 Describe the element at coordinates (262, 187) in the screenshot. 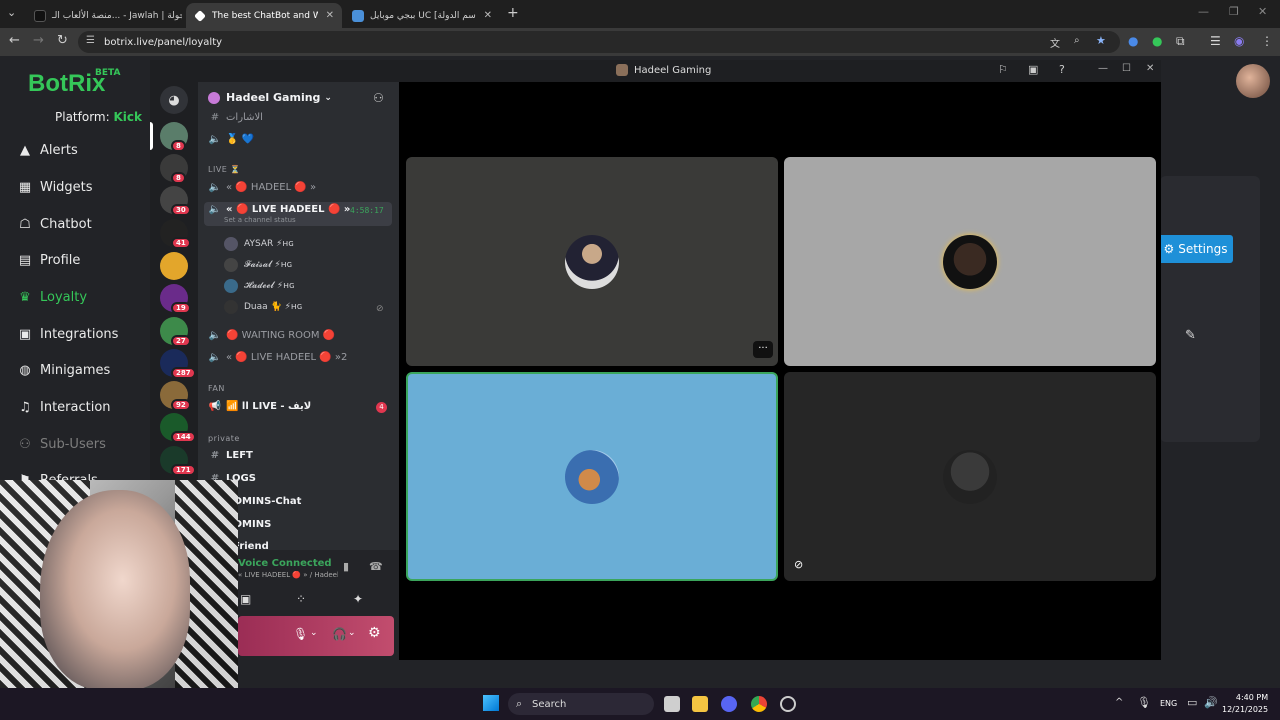

I see `voice-channel-hadeel: 🔈 « 🔴 HADEEL 🔴 »` at that location.